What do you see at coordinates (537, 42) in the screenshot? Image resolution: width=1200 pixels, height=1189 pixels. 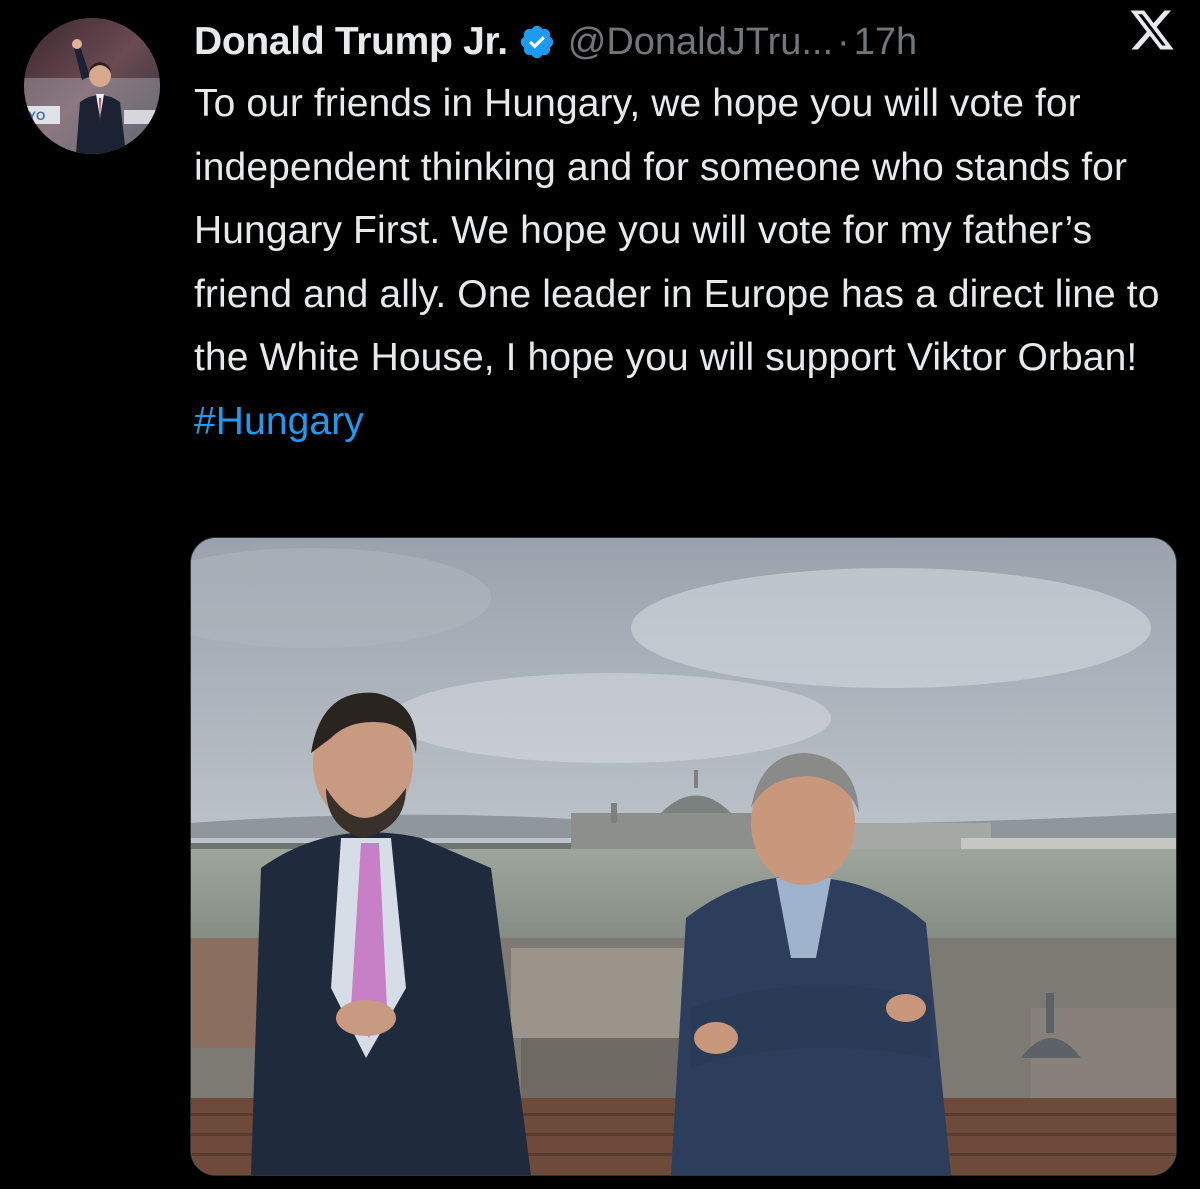 I see `verified-badge-icon` at bounding box center [537, 42].